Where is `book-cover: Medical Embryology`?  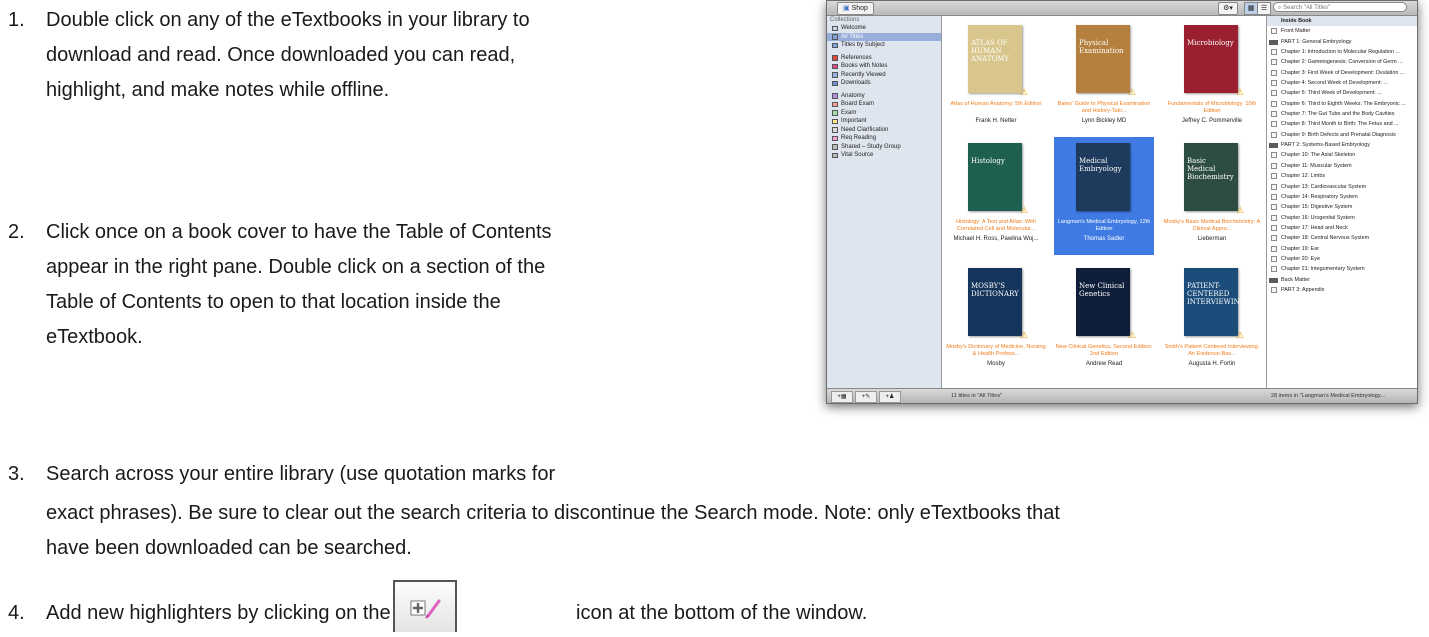
book-cover: Medical Embryology is located at coordinates (1103, 177).